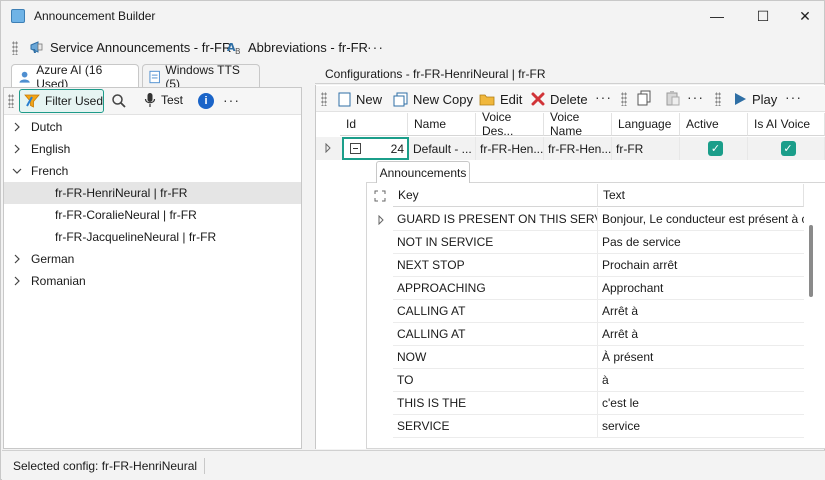 This screenshot has width=825, height=480. What do you see at coordinates (495, 265) in the screenshot?
I see `key-cell: NEXT STOP` at bounding box center [495, 265].